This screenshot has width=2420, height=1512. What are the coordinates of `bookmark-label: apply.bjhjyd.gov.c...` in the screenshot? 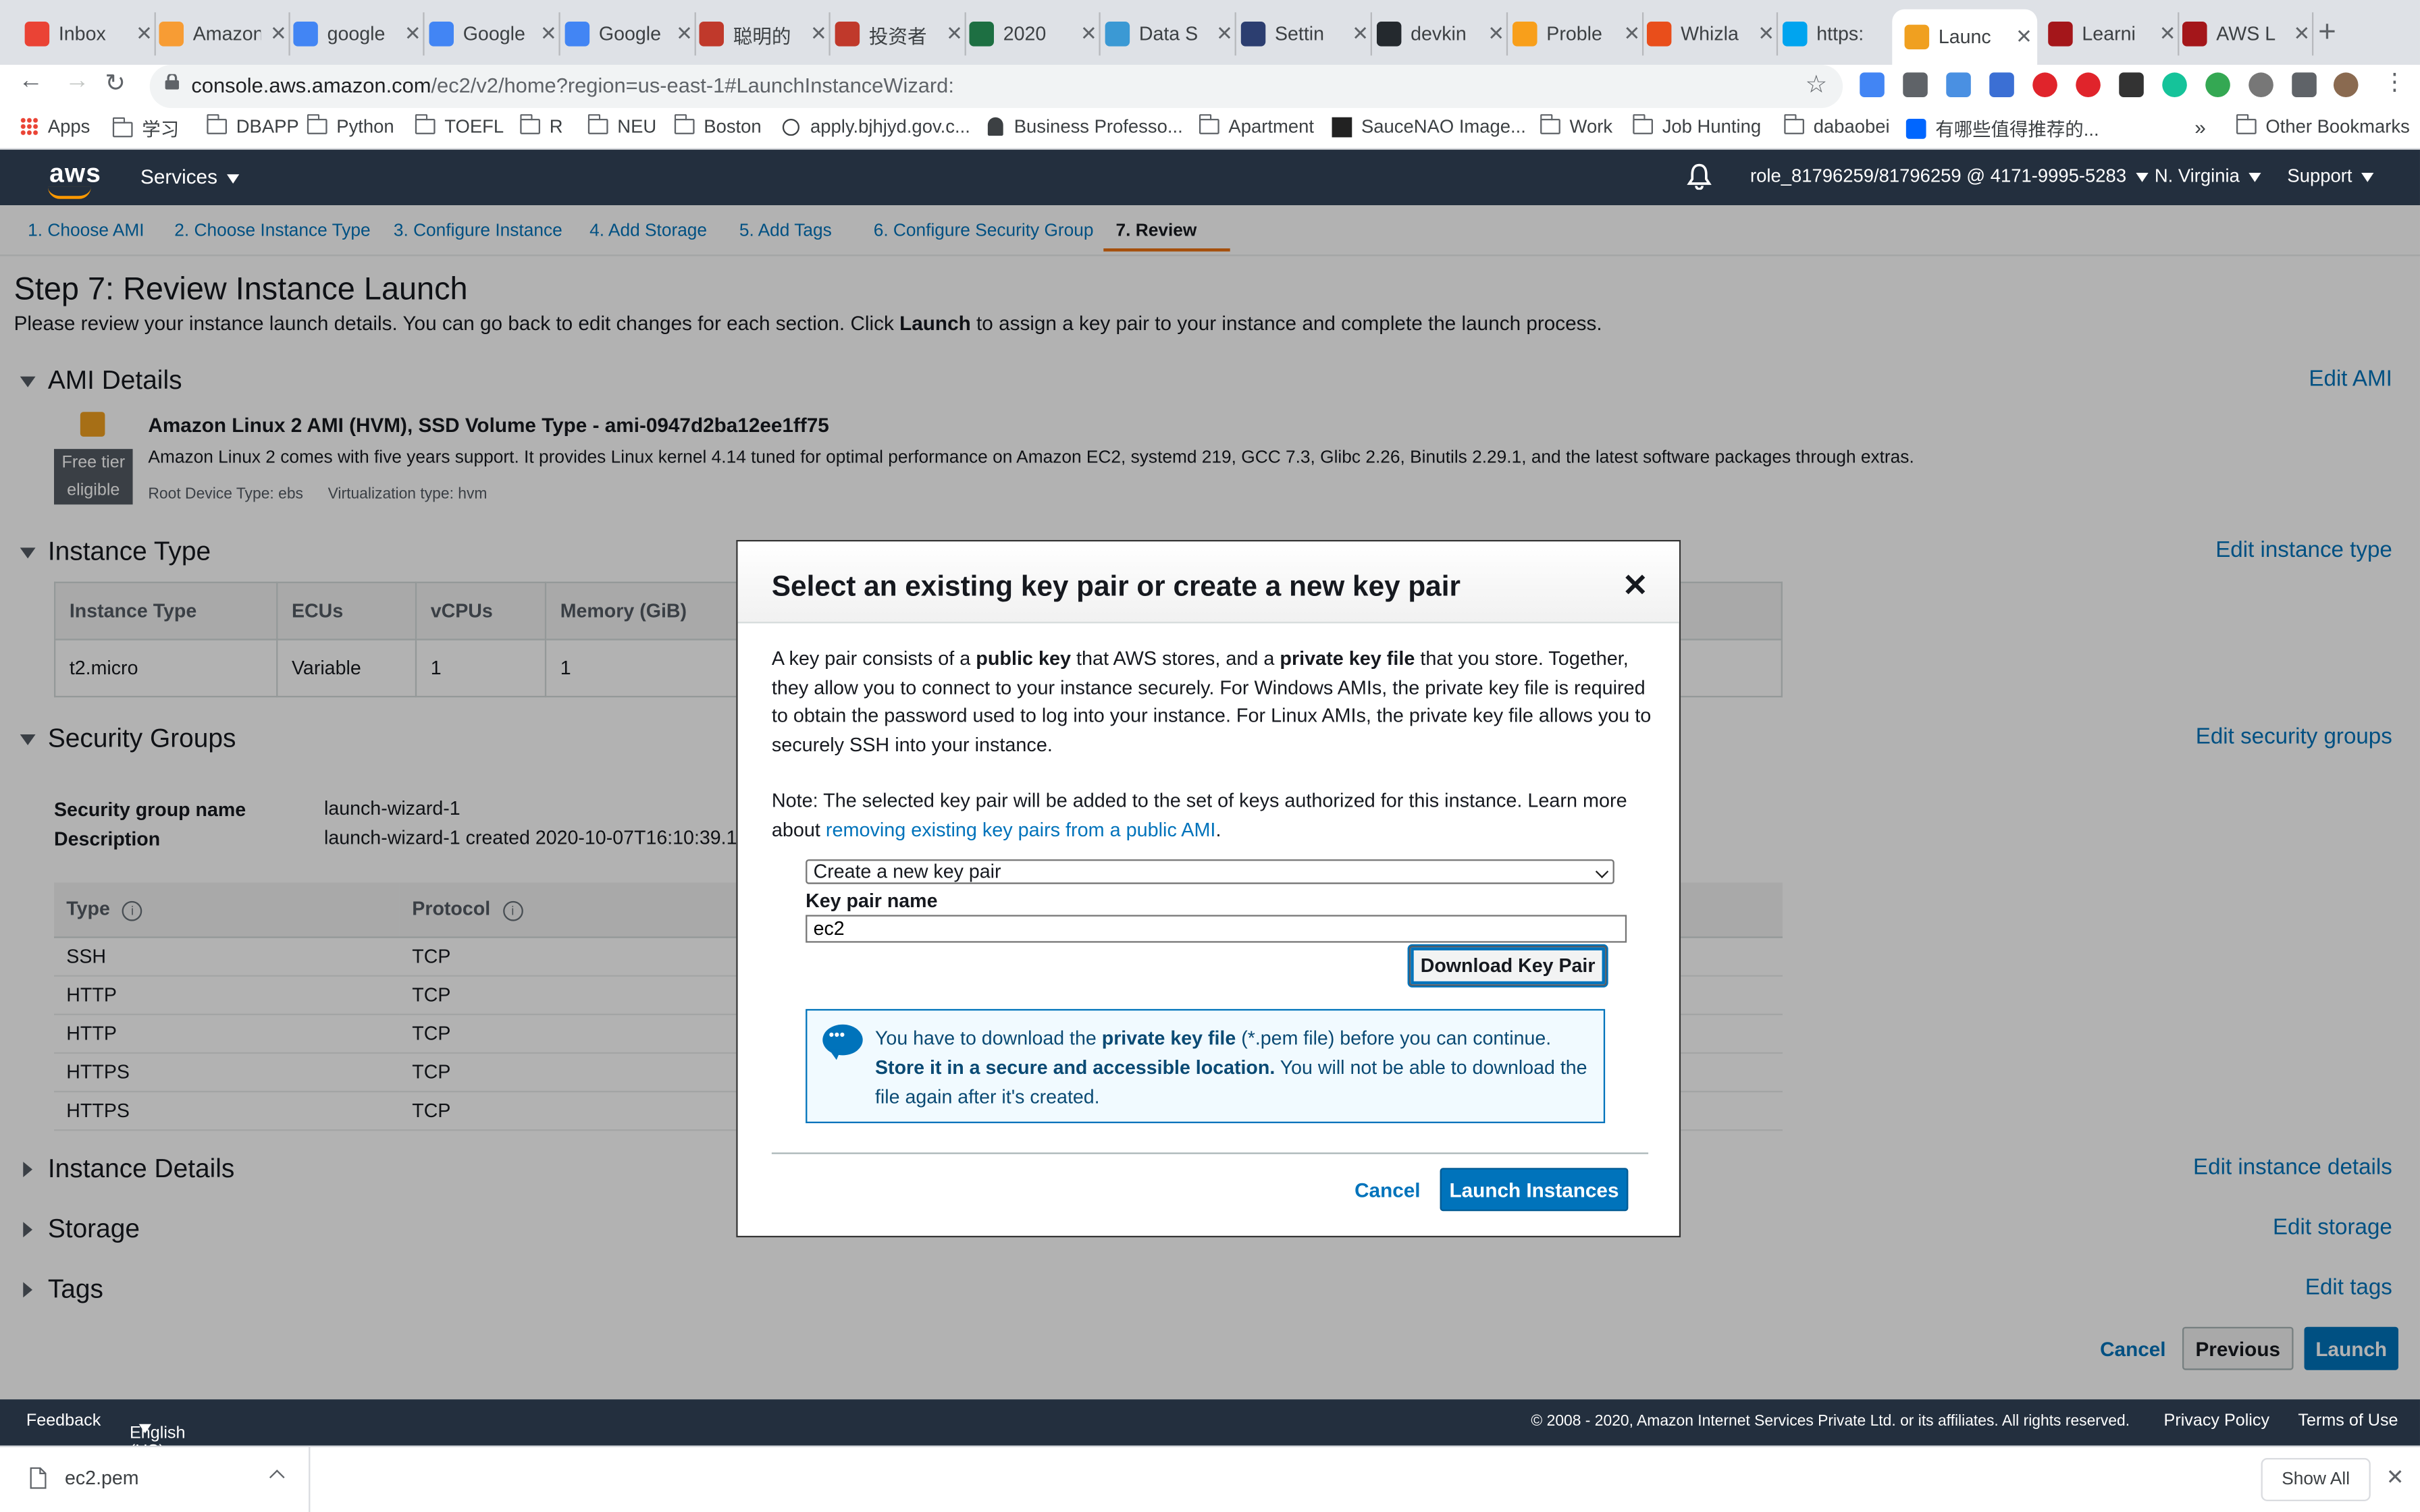 It's located at (890, 126).